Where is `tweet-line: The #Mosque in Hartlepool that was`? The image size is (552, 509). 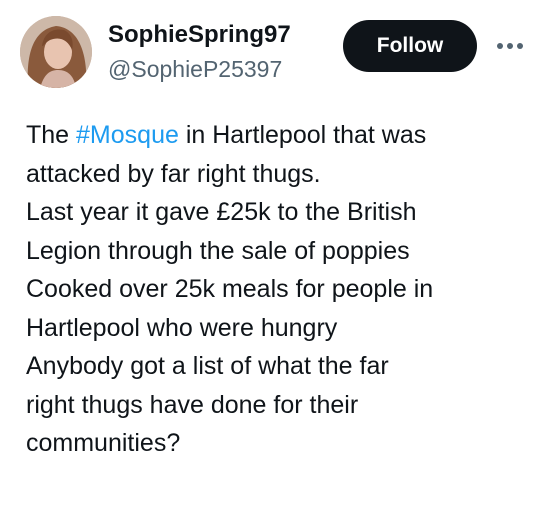 tweet-line: The #Mosque in Hartlepool that was is located at coordinates (284, 135).